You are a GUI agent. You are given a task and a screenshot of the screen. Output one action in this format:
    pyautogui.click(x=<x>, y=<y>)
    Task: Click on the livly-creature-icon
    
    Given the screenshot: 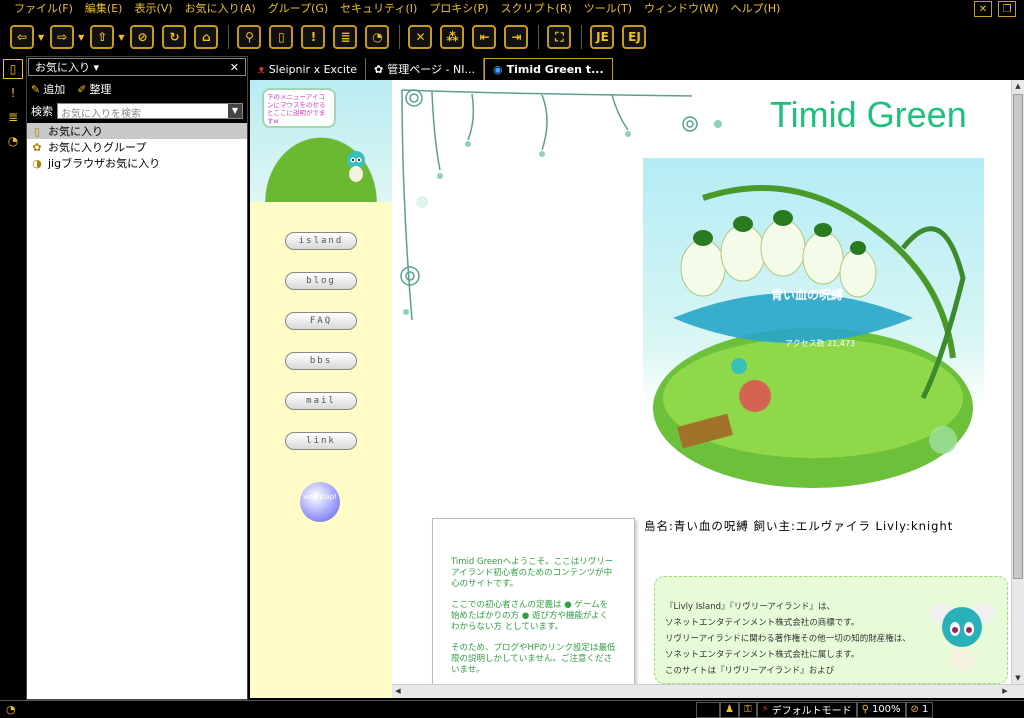 What is the action you would take?
    pyautogui.click(x=356, y=166)
    